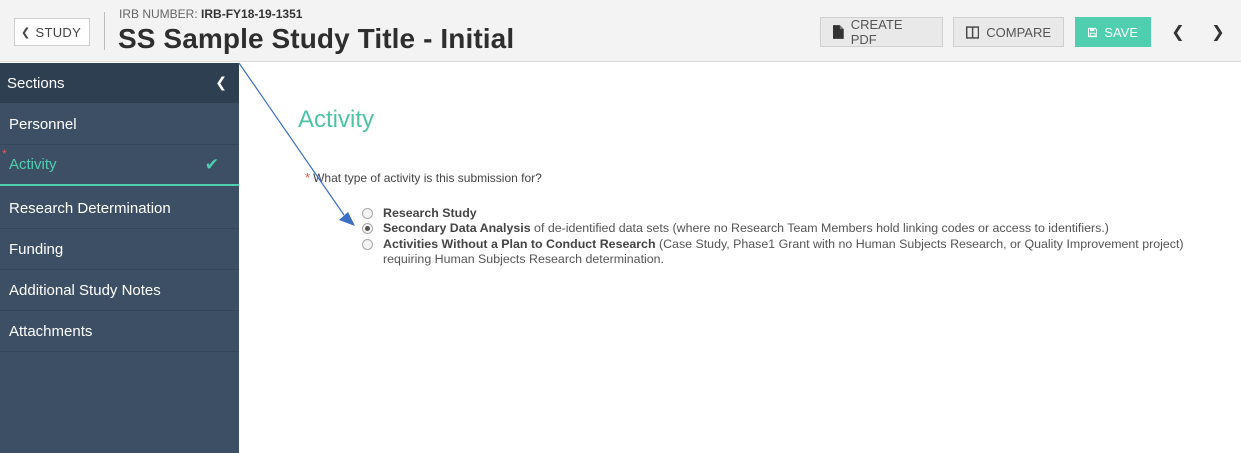 This screenshot has width=1241, height=453. Describe the element at coordinates (119, 83) in the screenshot. I see `sections-header: Sections ❮` at that location.